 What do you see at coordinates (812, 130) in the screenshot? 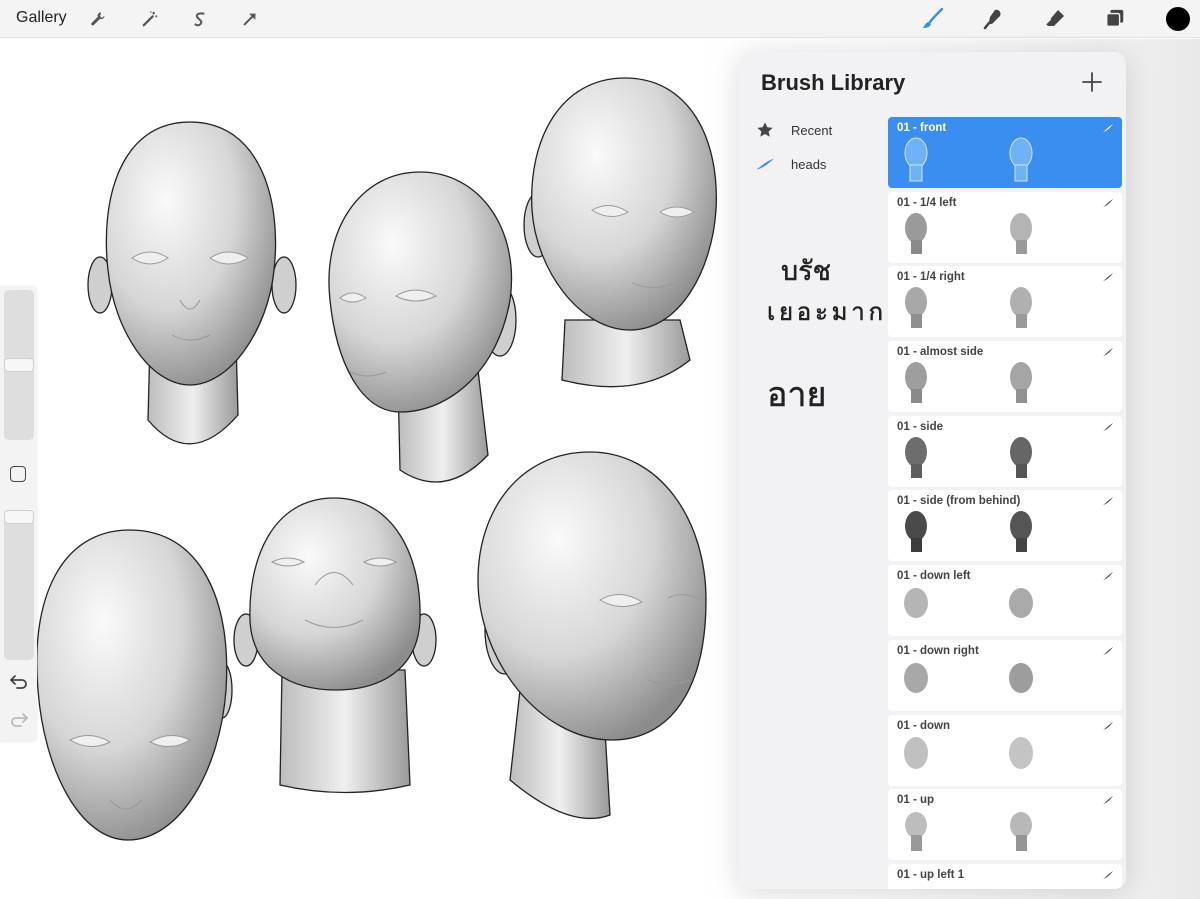
I see `brush-set-label: Recent` at bounding box center [812, 130].